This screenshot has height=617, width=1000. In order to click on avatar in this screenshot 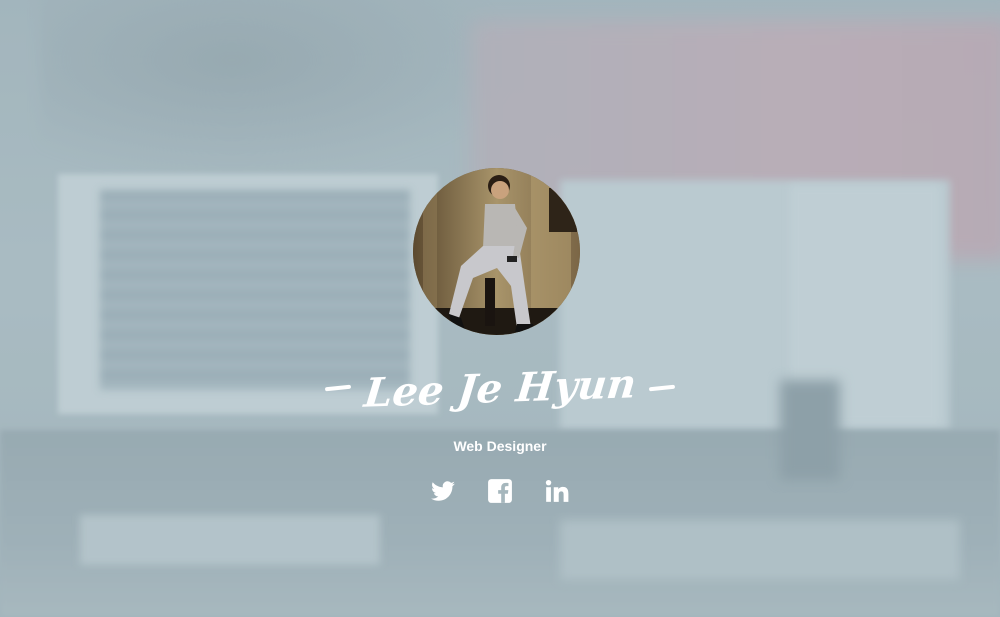, I will do `click(496, 251)`.